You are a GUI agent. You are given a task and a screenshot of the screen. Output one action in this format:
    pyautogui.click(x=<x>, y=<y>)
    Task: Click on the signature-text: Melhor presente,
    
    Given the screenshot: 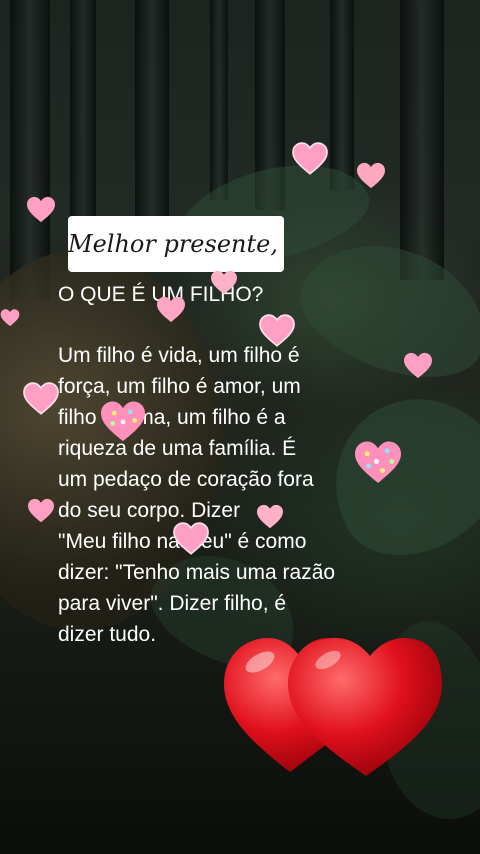 What is the action you would take?
    pyautogui.click(x=173, y=244)
    